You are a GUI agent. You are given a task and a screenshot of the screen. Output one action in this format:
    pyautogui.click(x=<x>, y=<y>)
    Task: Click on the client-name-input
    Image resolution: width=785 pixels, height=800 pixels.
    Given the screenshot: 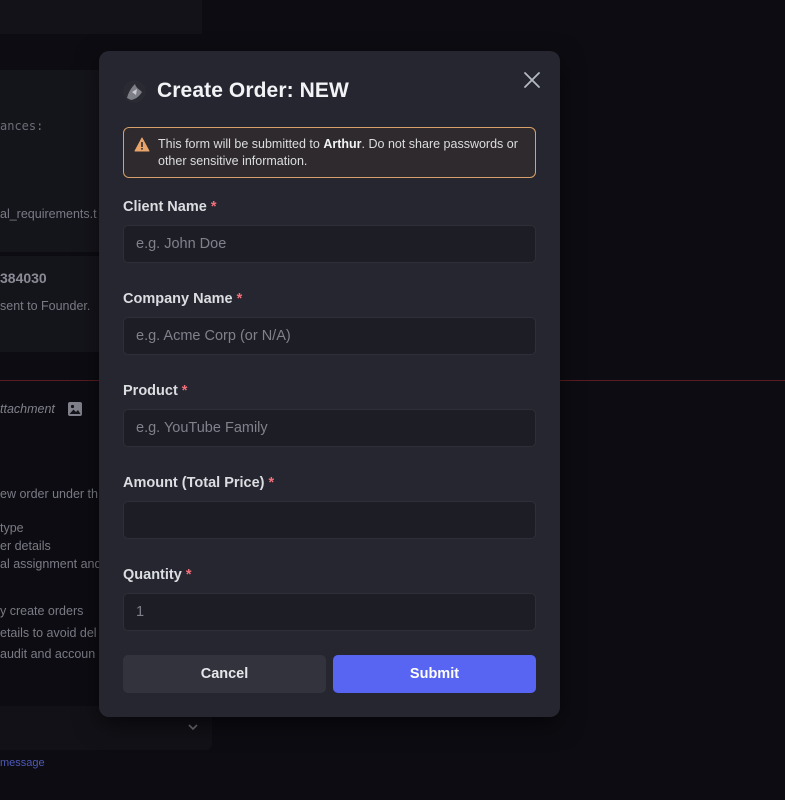 What is the action you would take?
    pyautogui.click(x=329, y=244)
    